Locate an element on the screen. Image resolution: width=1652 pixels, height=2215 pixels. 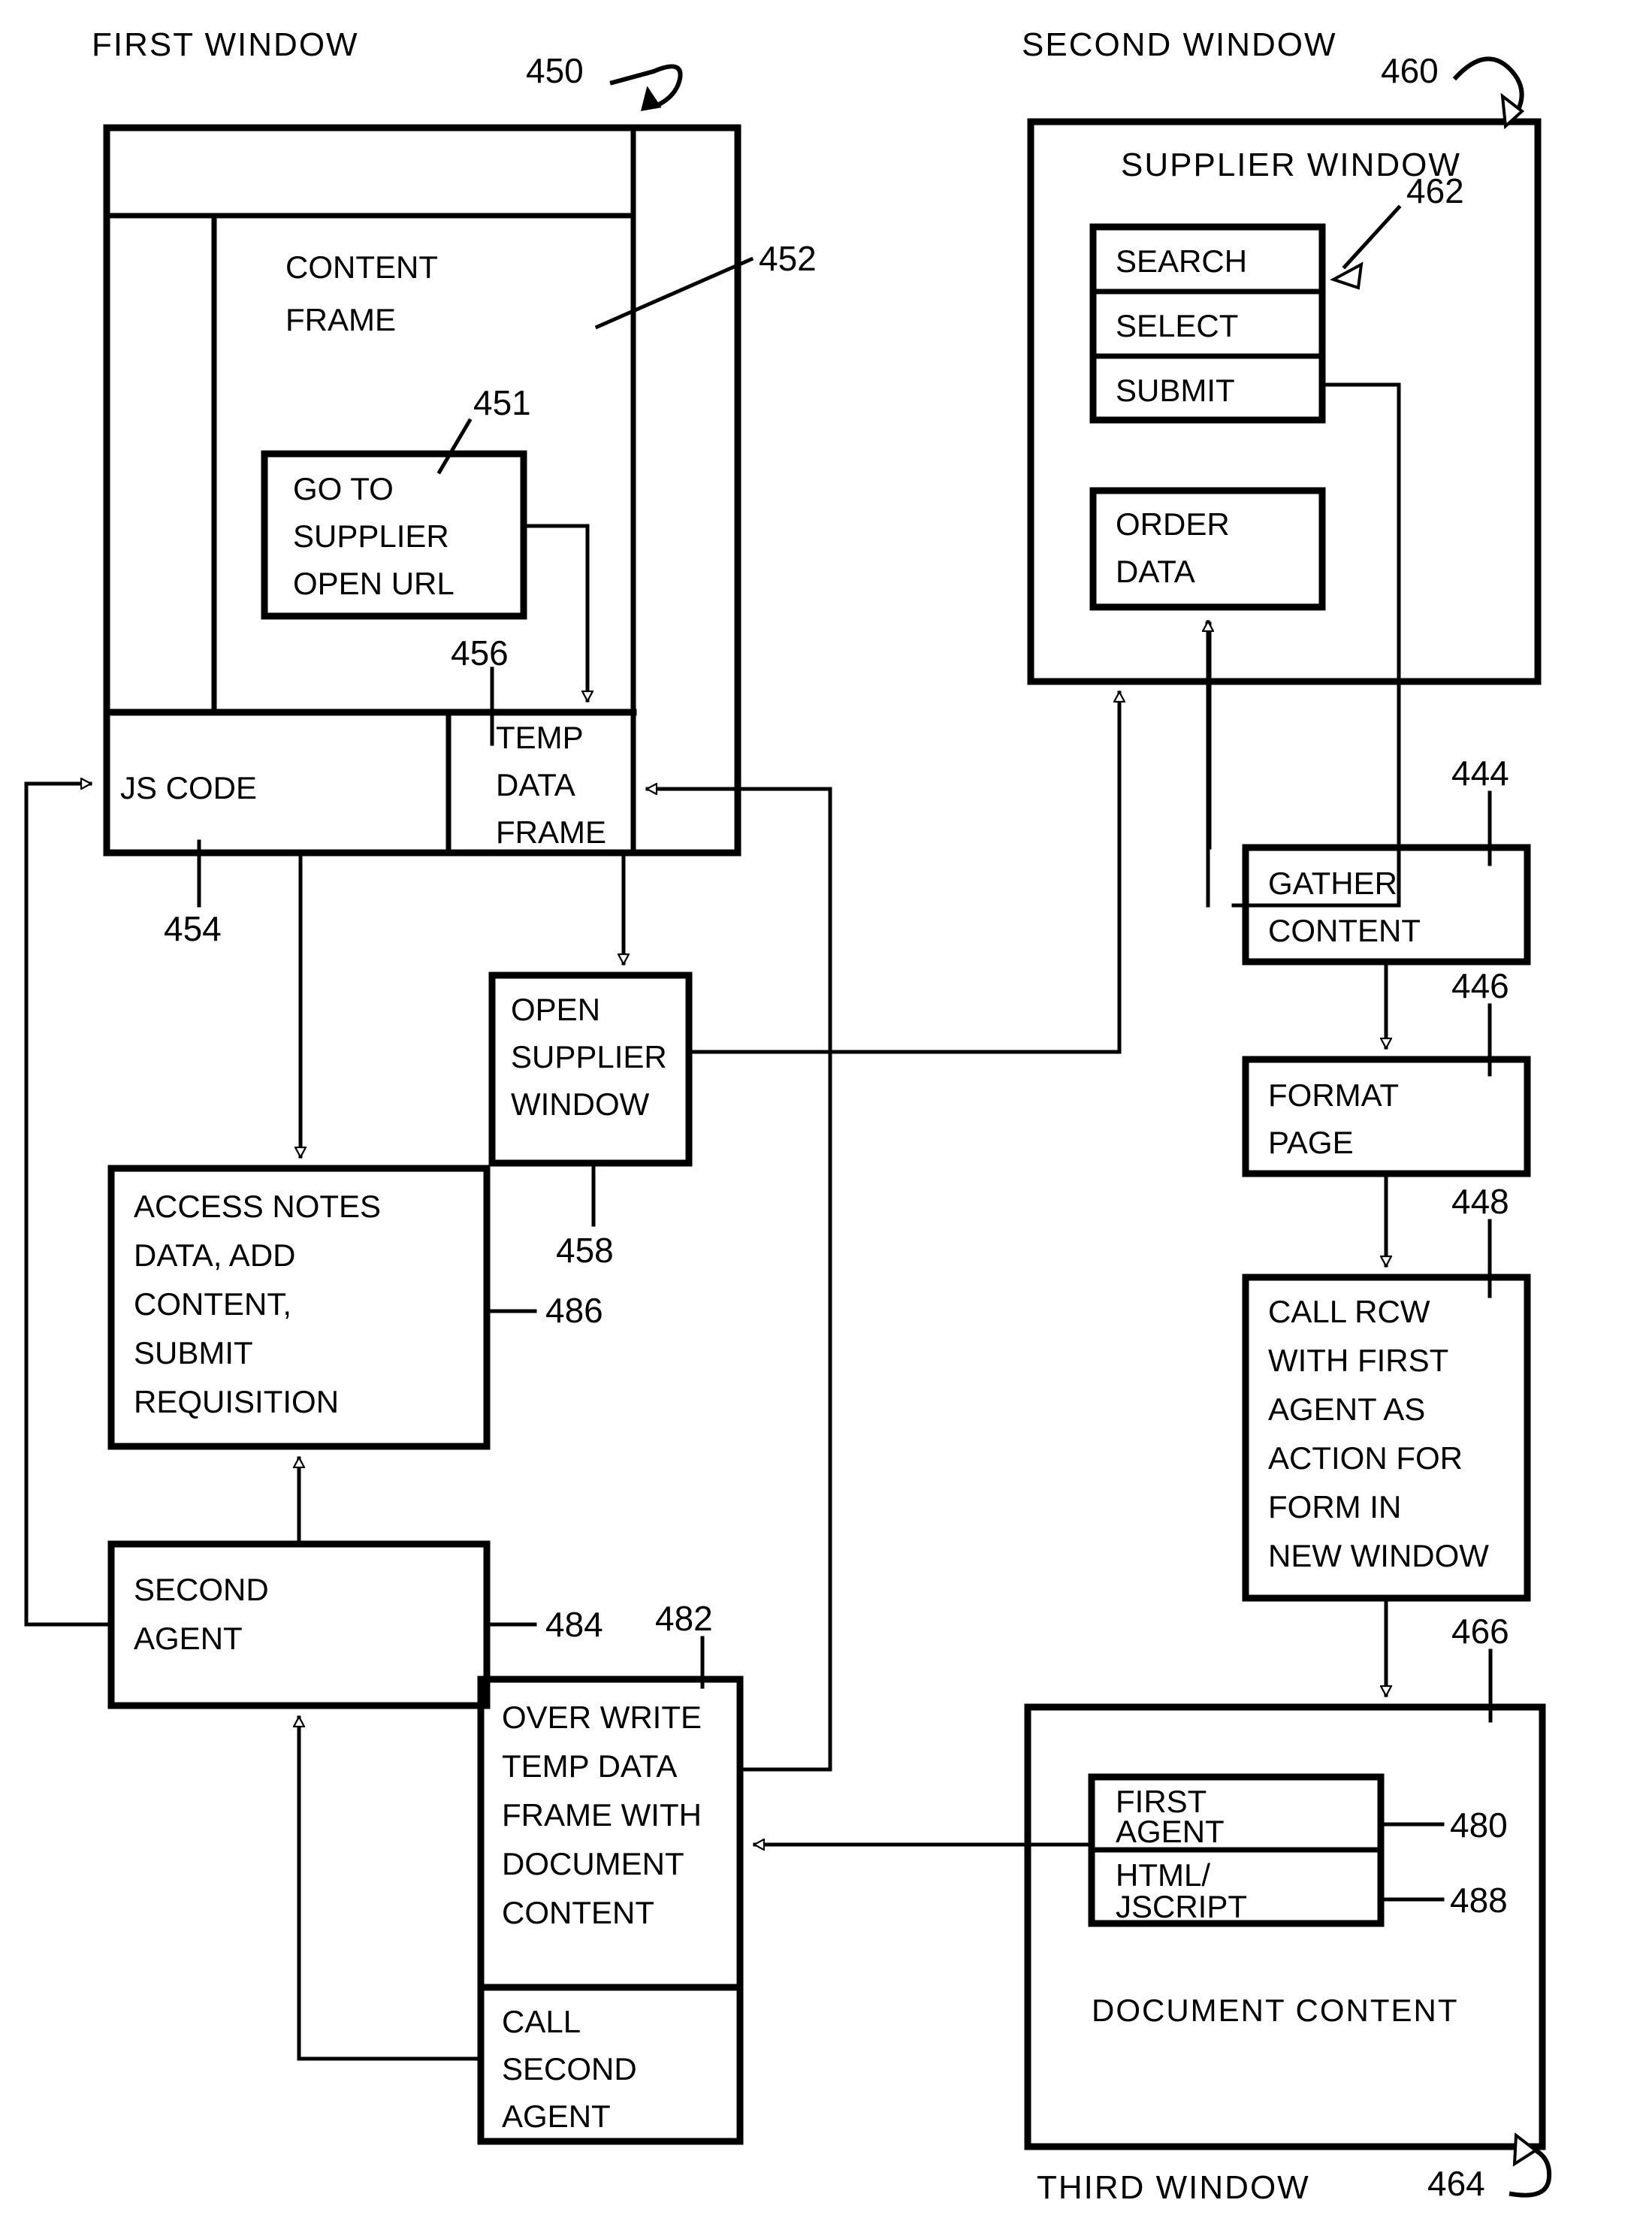
content-frame-label: CONTENT is located at coordinates (361, 267).